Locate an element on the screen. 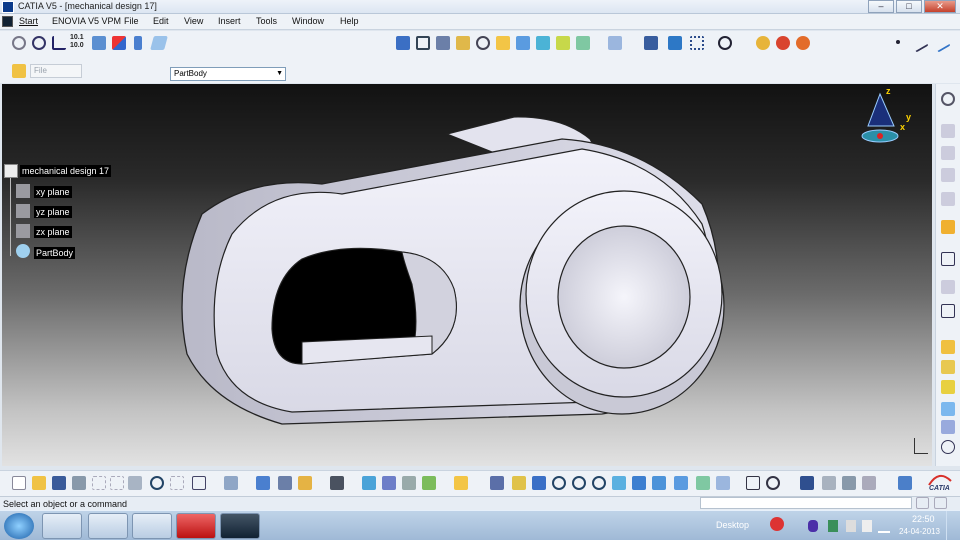  pad-icon is located at coordinates (948, 347).